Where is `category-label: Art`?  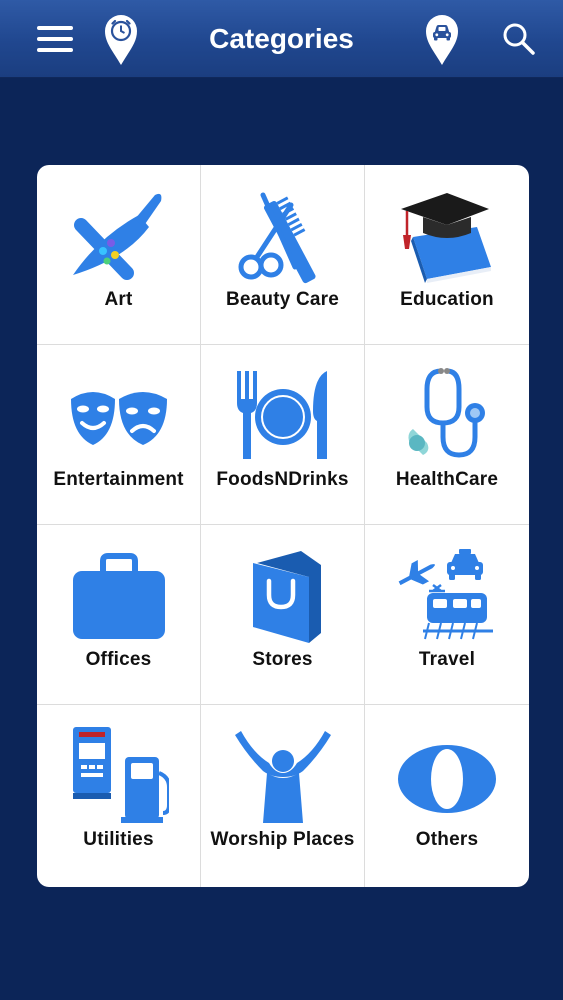 category-label: Art is located at coordinates (118, 299).